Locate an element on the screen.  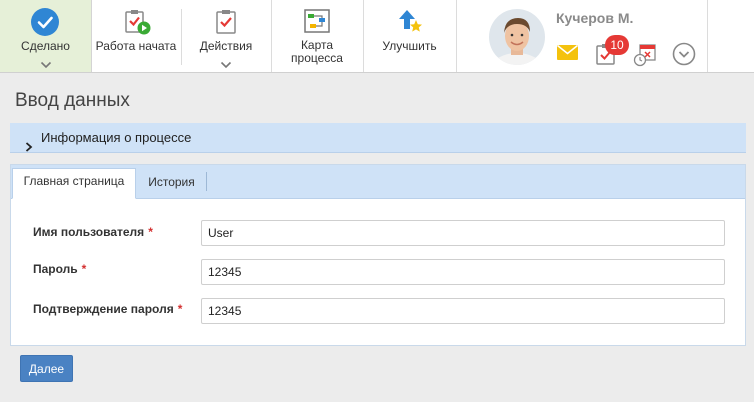
tab-main-page: Главная страница is located at coordinates (74, 183).